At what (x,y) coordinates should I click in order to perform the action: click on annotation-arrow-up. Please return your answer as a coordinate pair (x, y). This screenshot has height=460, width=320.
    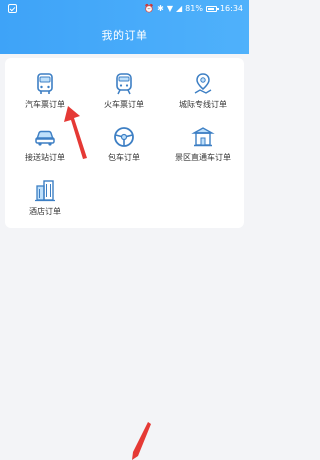
    Looking at the image, I should click on (75, 132).